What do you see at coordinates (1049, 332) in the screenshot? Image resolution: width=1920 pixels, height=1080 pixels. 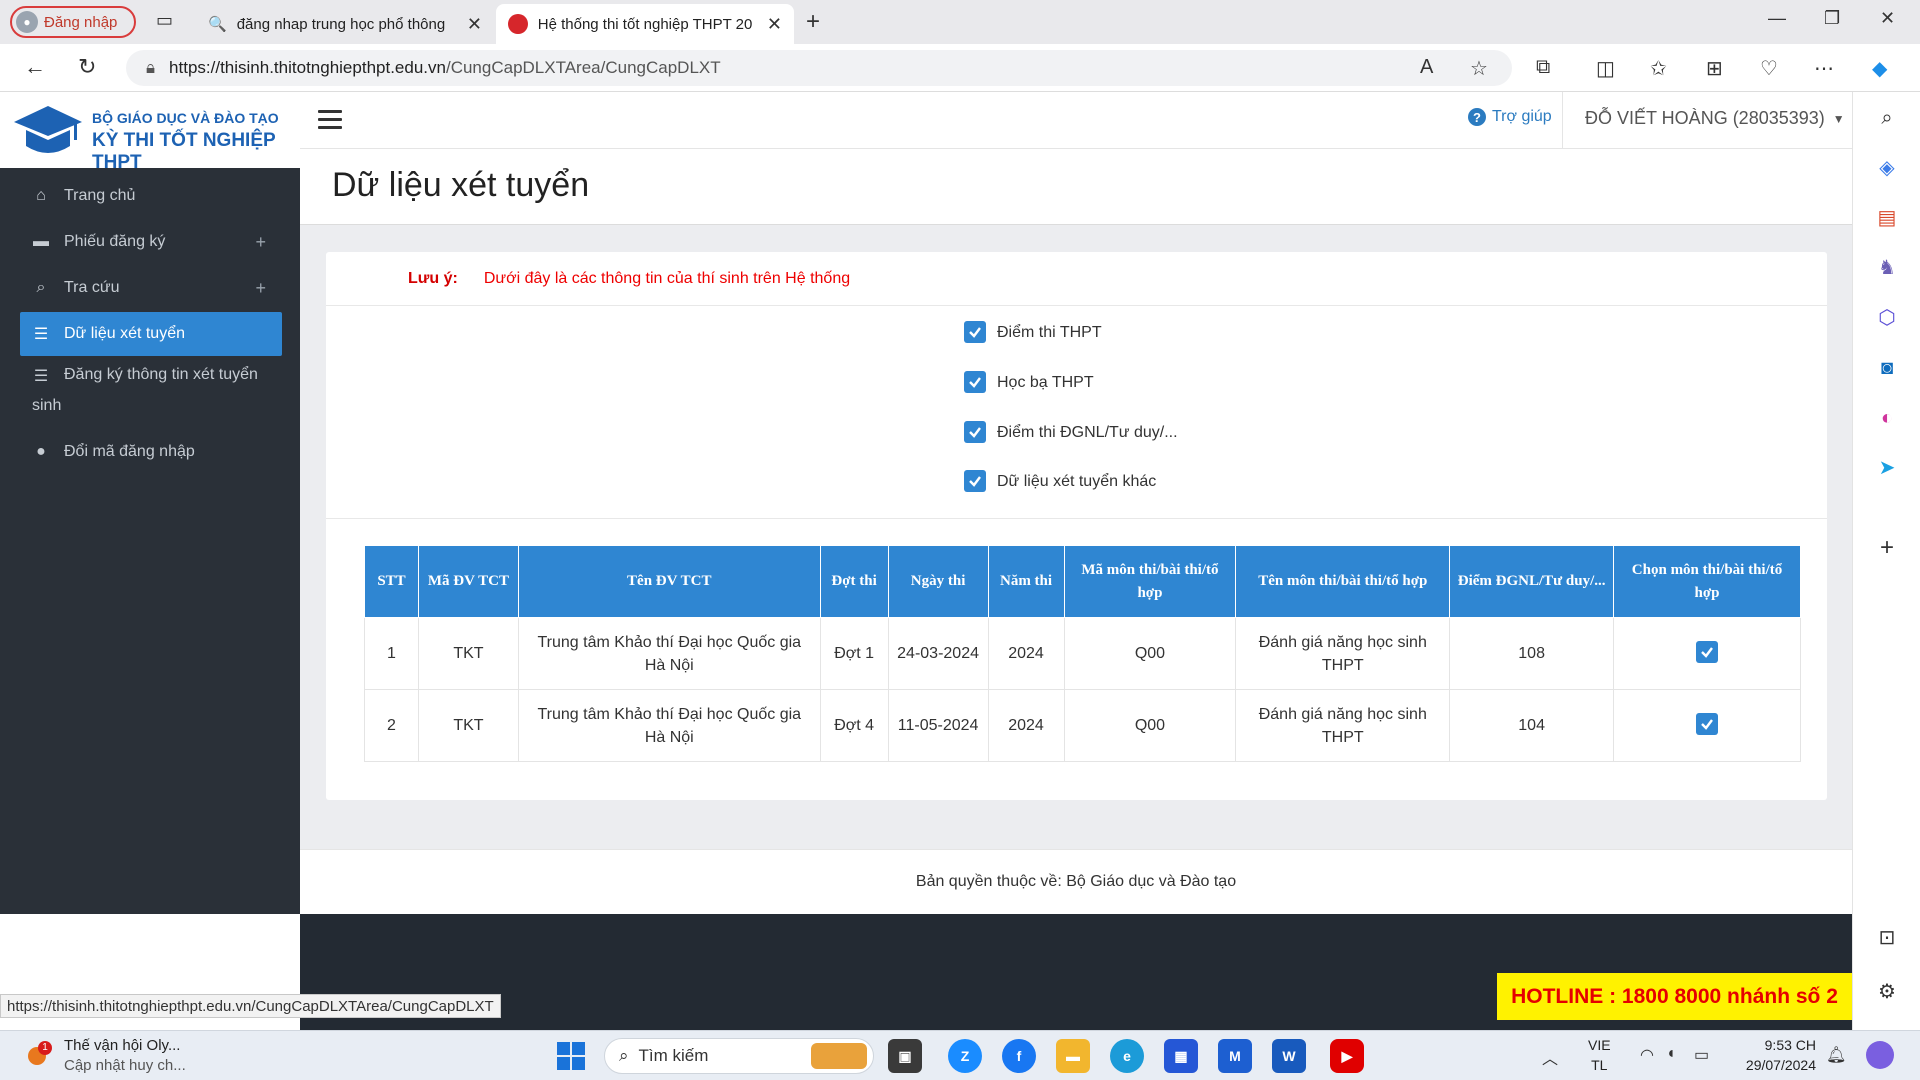 I see `checkbox-label: Điểm thi THPT` at bounding box center [1049, 332].